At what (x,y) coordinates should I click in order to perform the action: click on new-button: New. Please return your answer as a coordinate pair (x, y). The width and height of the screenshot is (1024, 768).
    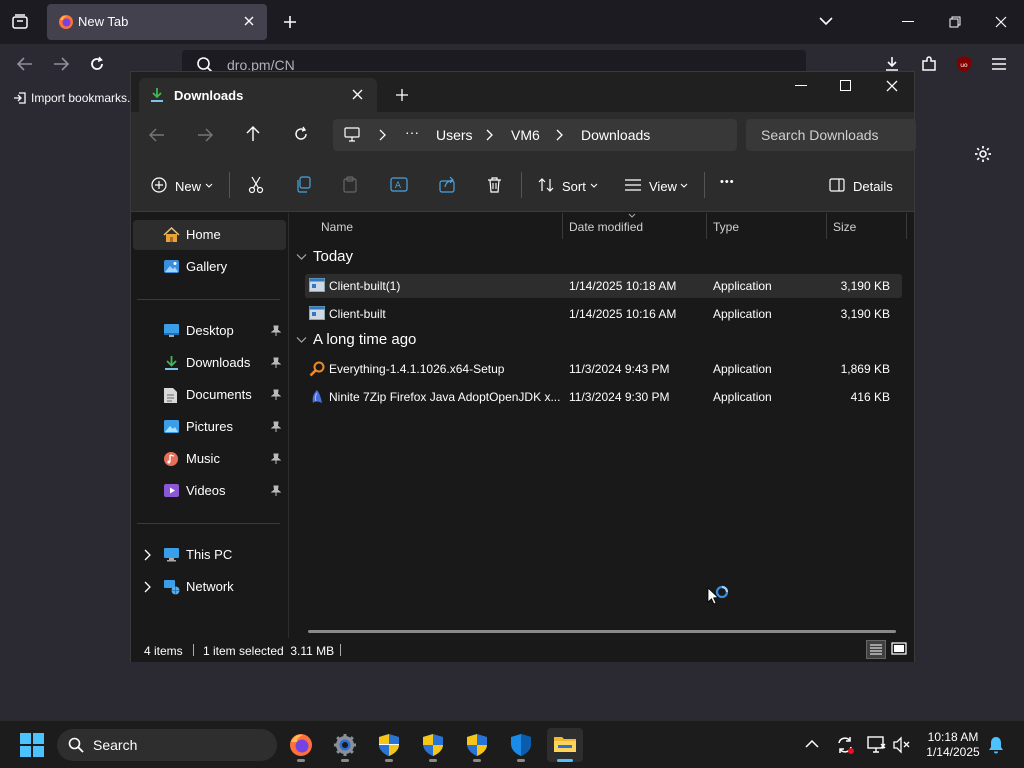
    Looking at the image, I should click on (188, 186).